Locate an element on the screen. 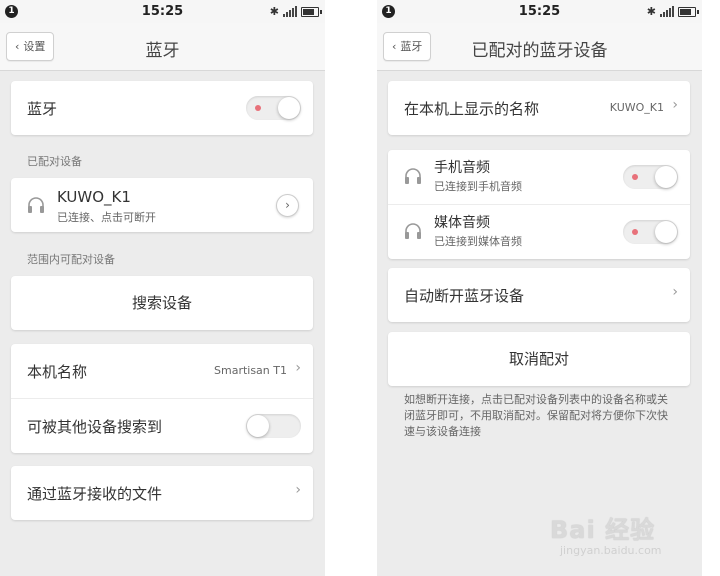 This screenshot has height=576, width=720. bluetooth-row: 蓝牙 is located at coordinates (162, 108).